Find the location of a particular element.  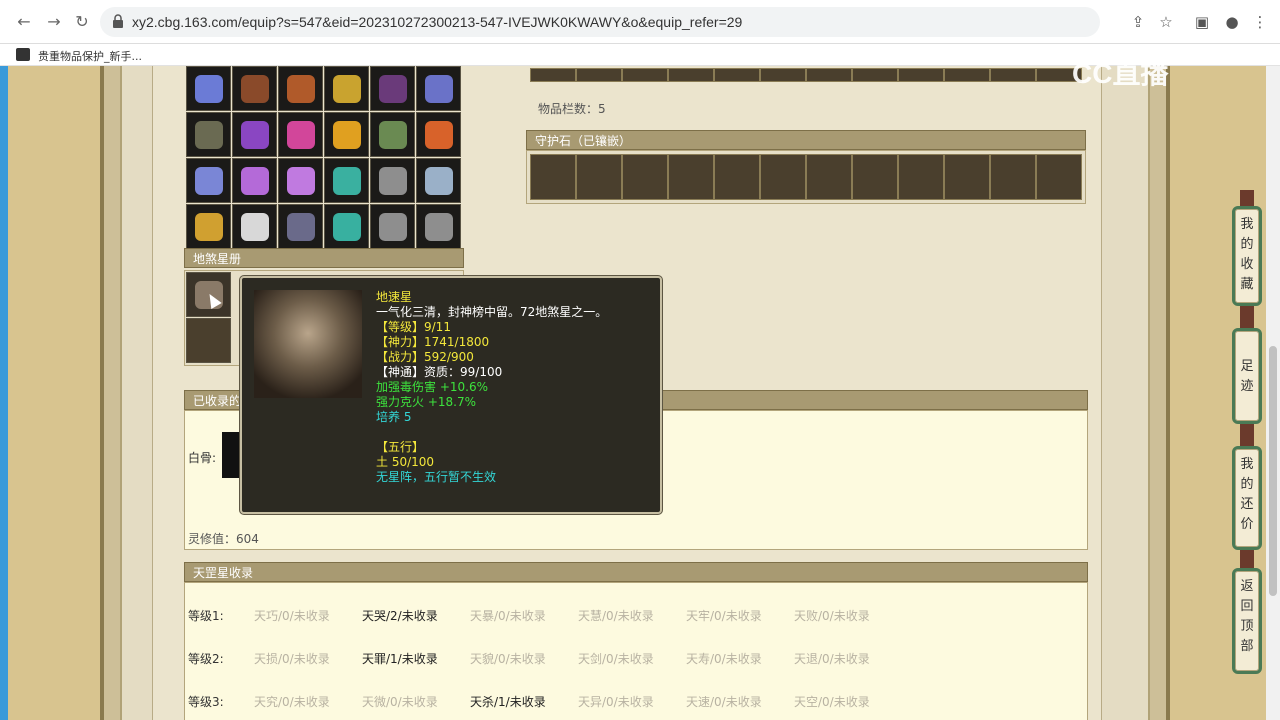

star-entry: 天损/0/未收录 is located at coordinates (292, 658).